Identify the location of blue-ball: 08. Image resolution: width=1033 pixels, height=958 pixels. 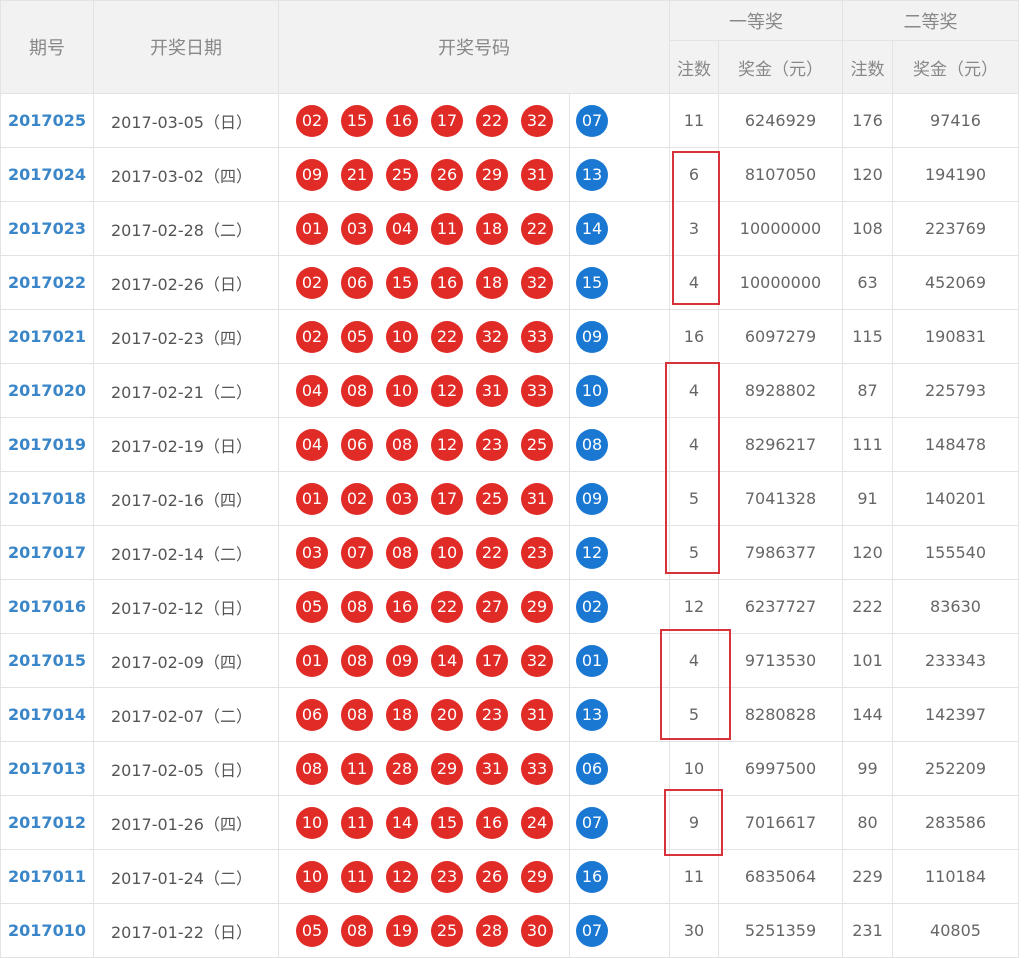
(592, 444).